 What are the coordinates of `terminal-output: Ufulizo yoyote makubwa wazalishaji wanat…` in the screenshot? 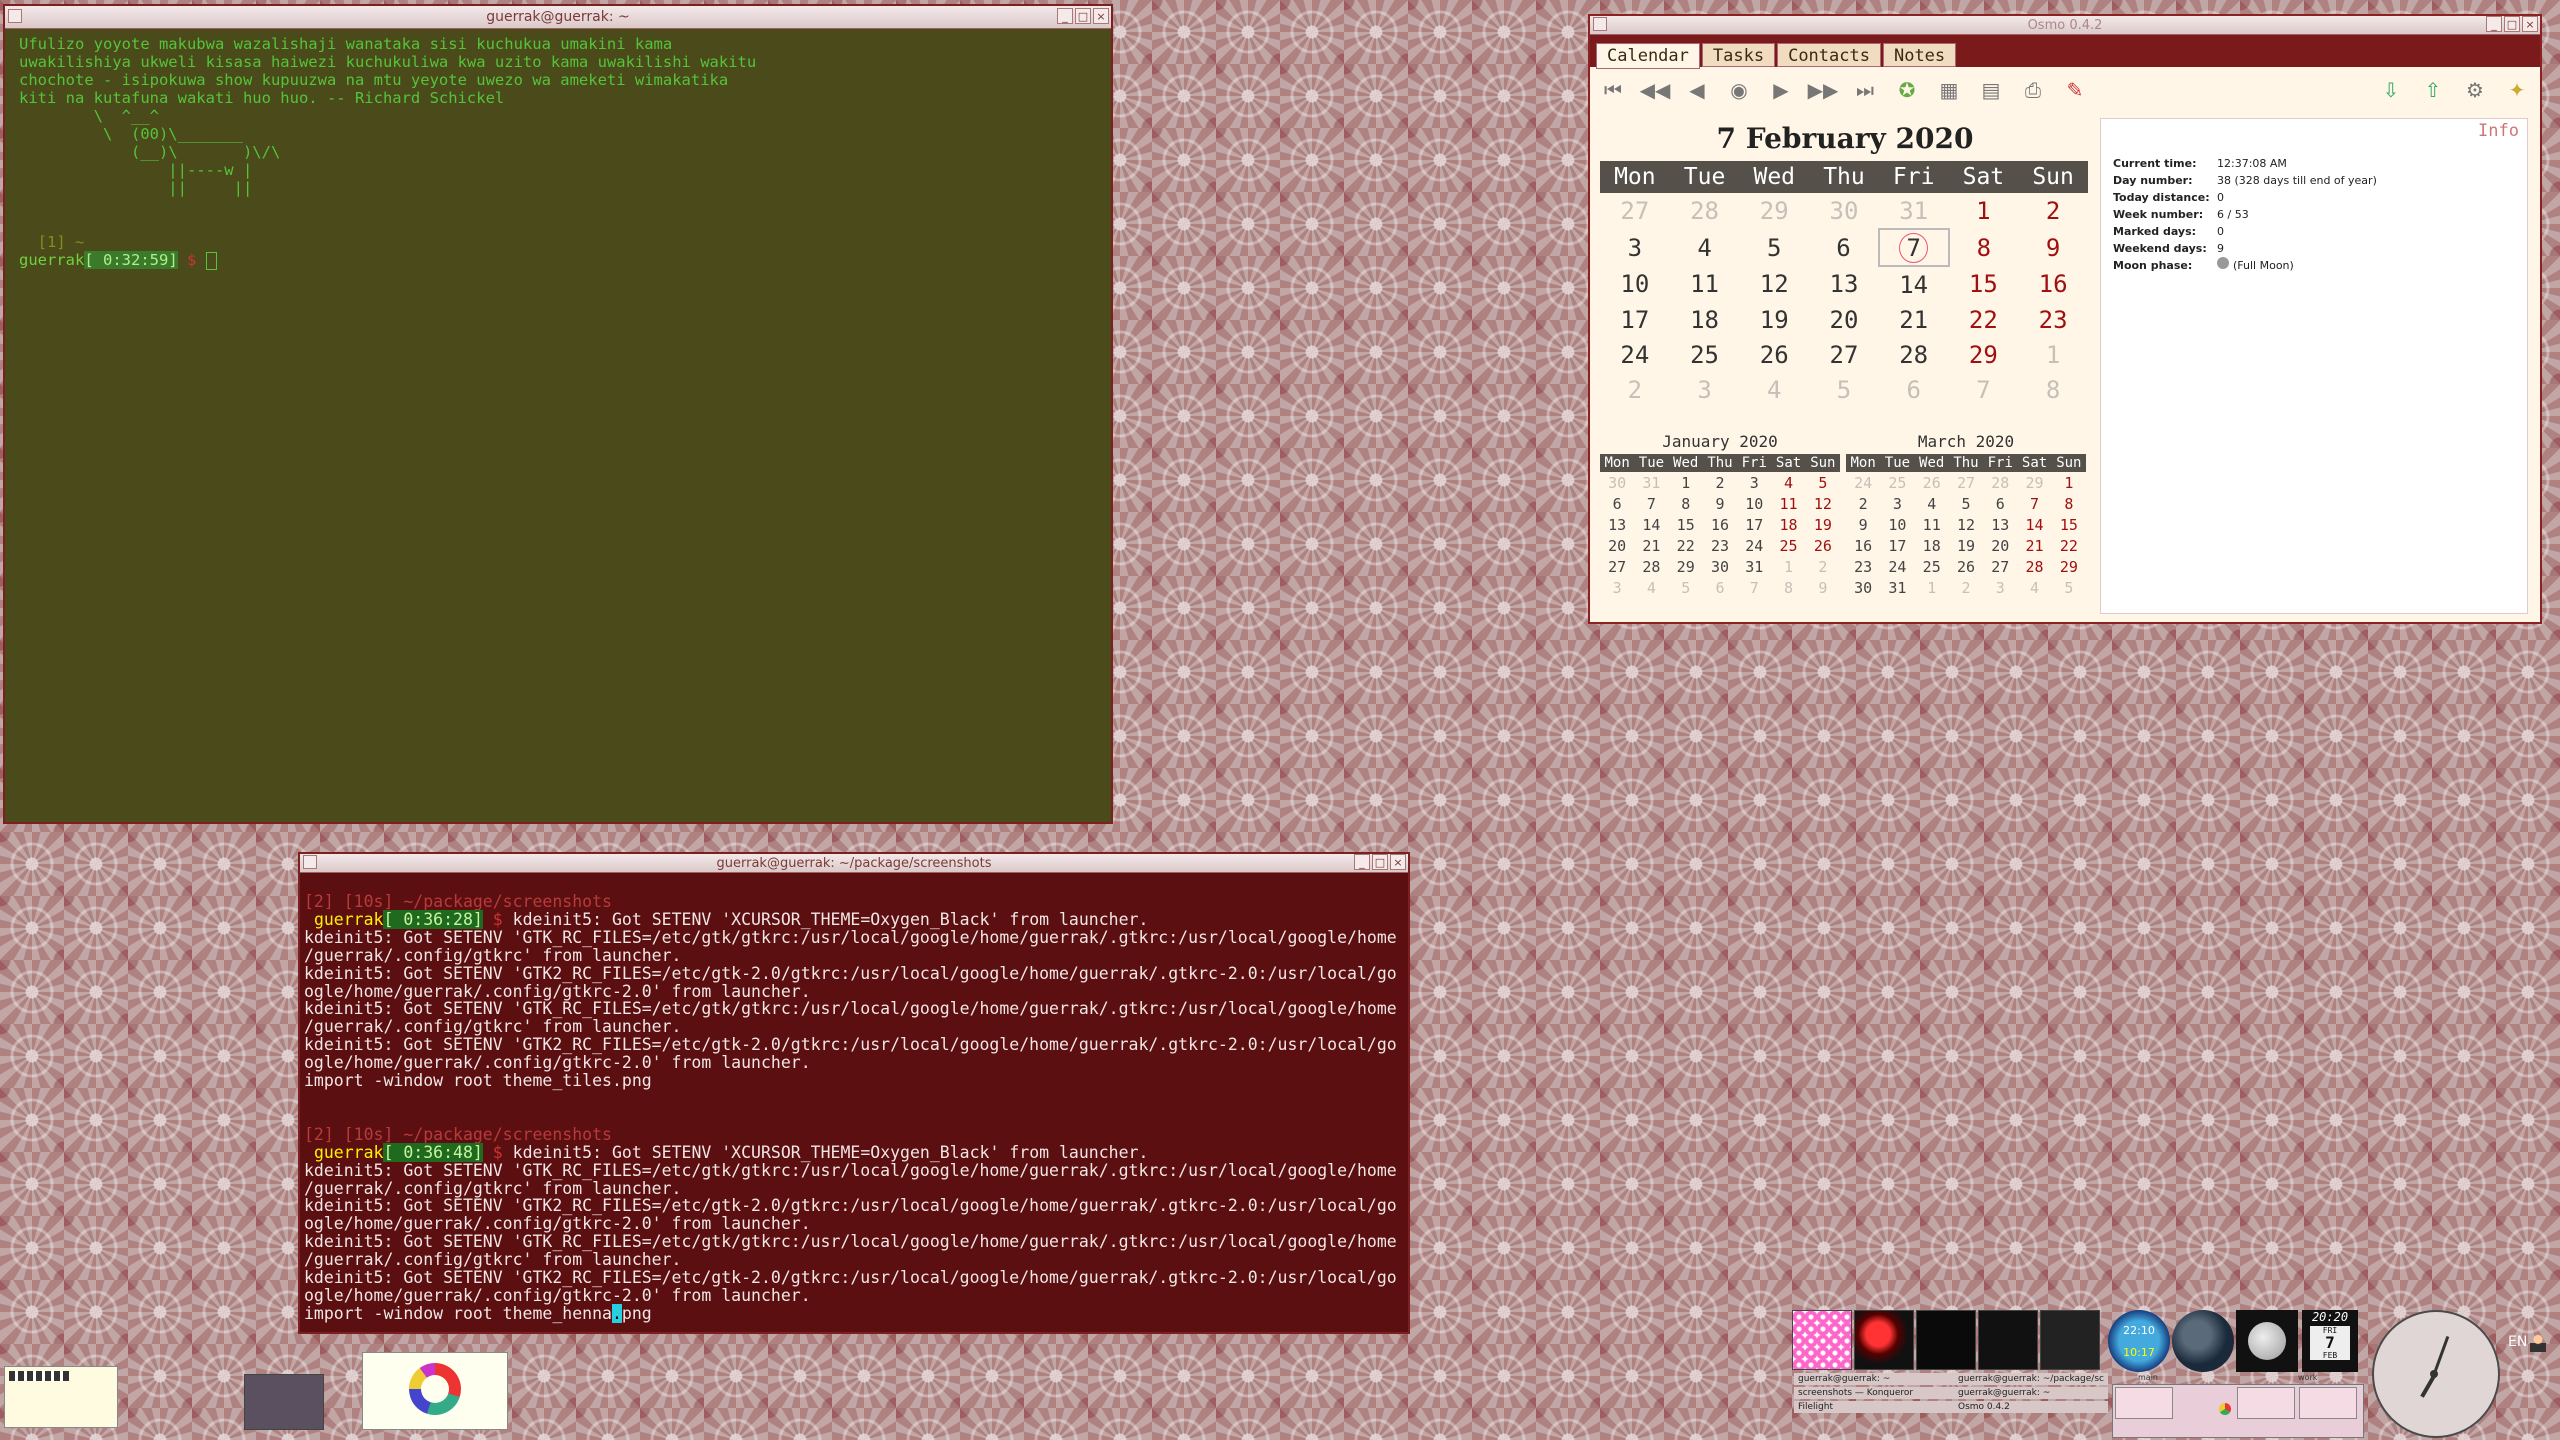 It's located at (558, 152).